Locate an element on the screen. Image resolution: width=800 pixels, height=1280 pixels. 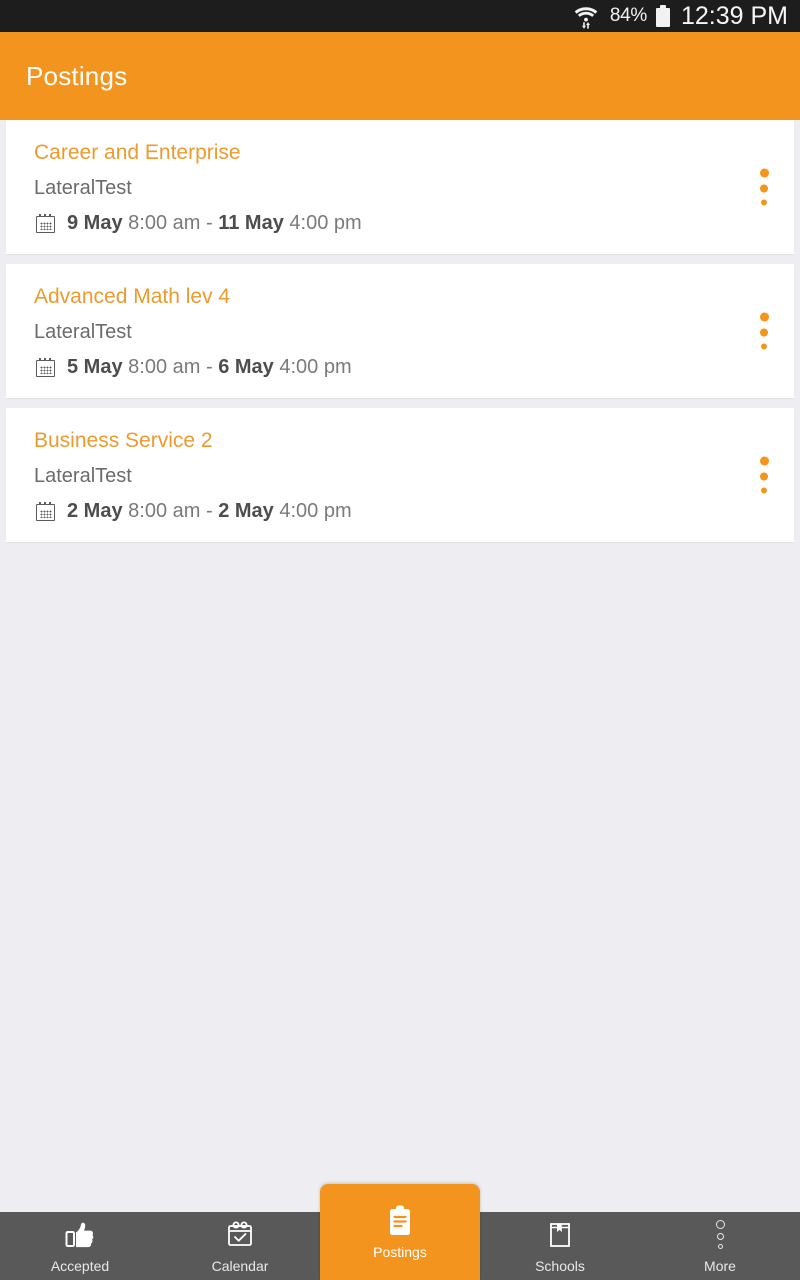
nav-item-calendar: Calendar is located at coordinates (240, 1246).